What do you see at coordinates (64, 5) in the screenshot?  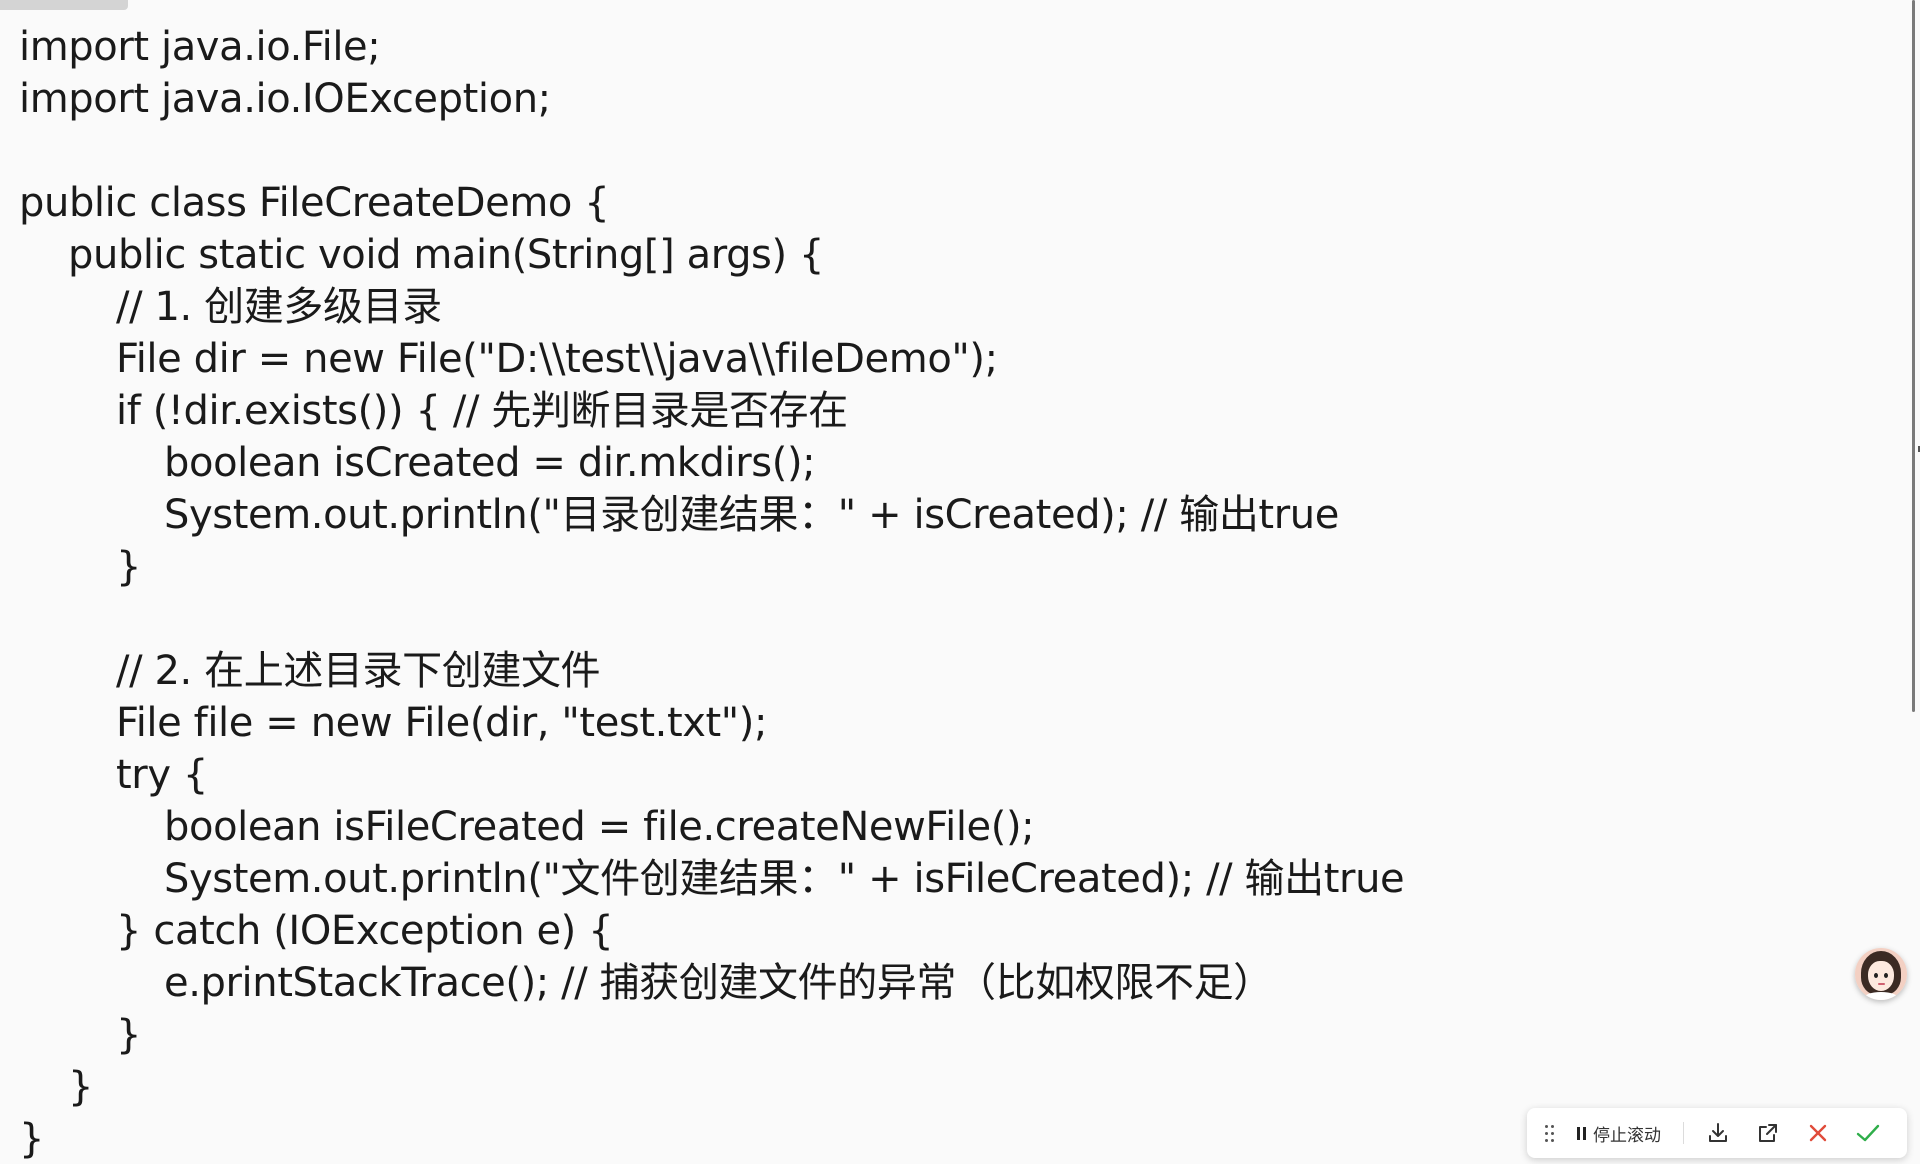 I see `window-tab-edge` at bounding box center [64, 5].